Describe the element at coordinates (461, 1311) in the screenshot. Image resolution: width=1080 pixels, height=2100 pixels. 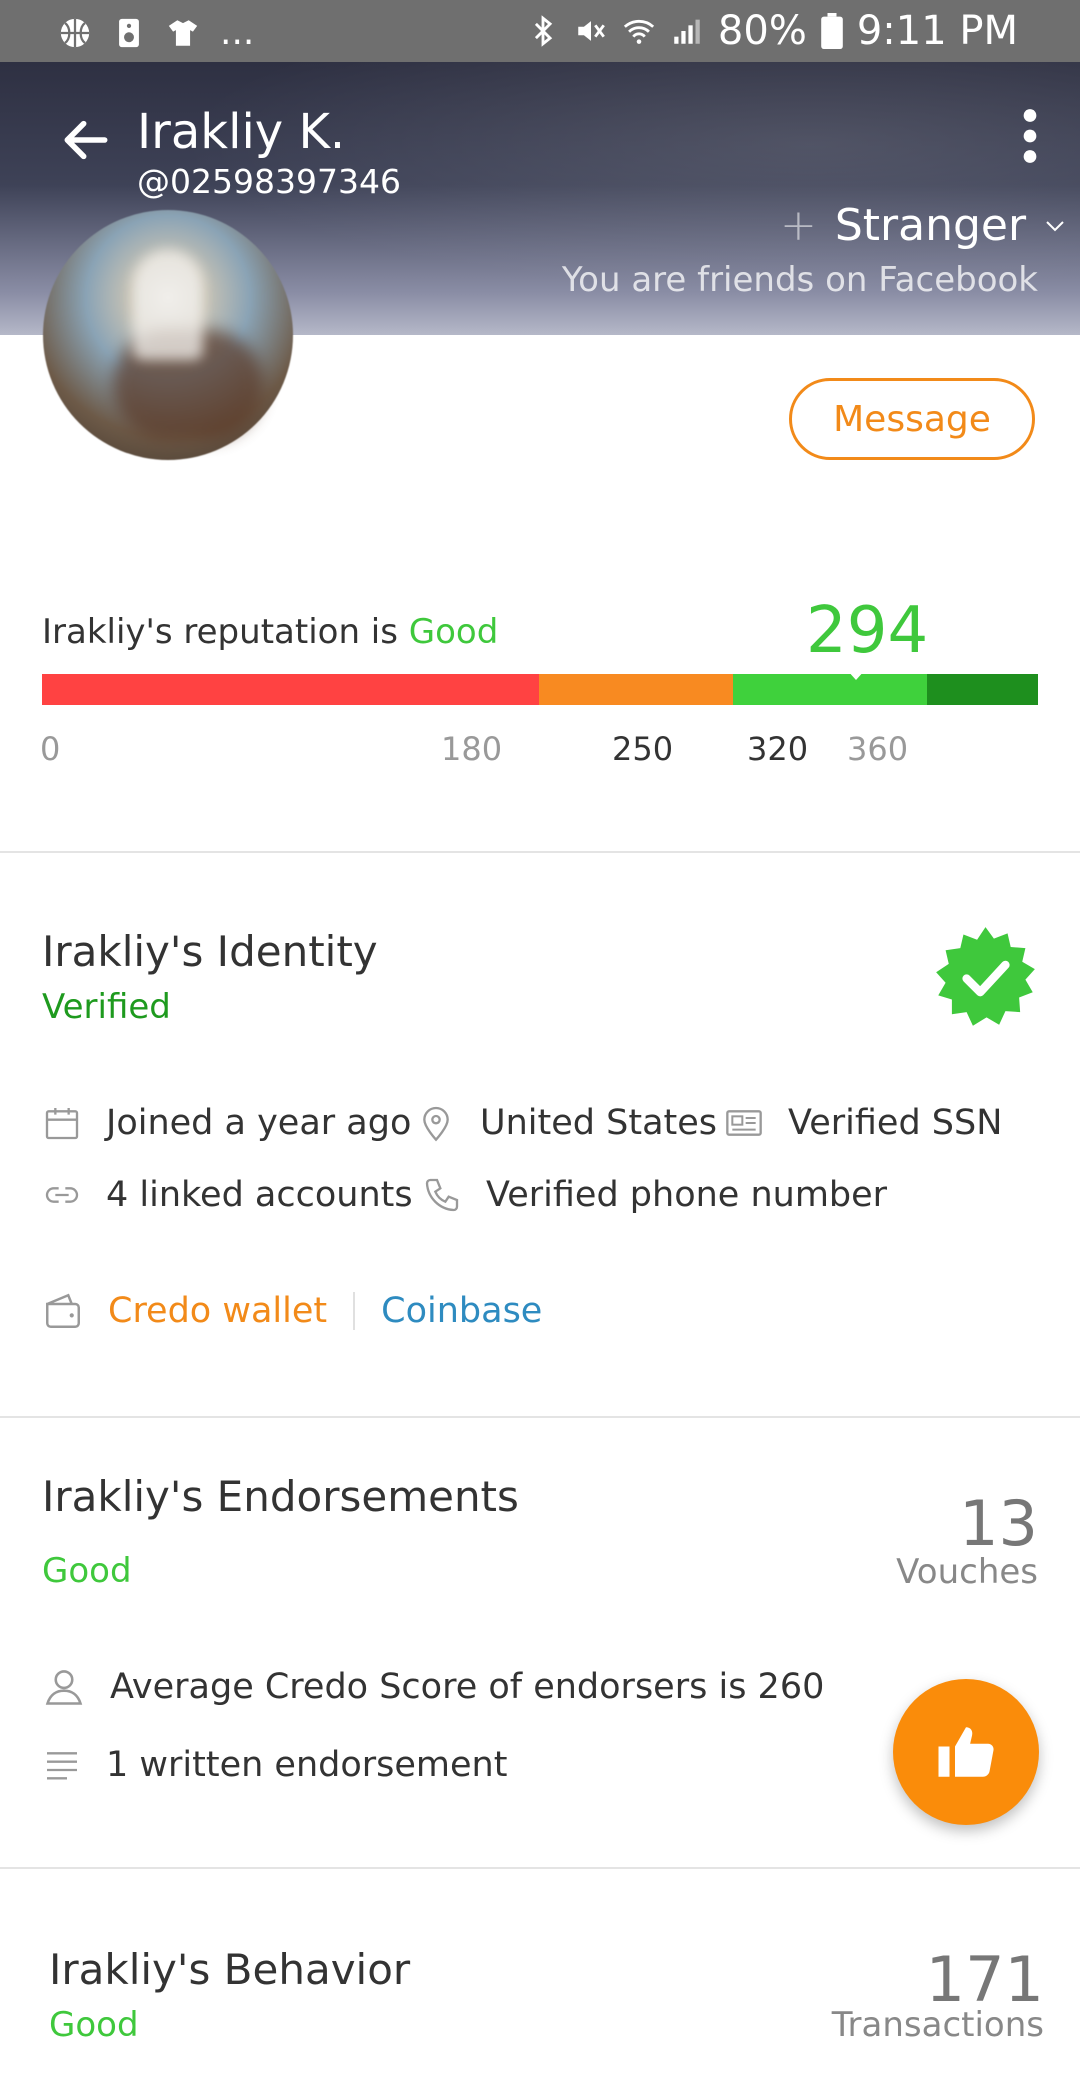
I see `coinbase-link: Coinbase` at that location.